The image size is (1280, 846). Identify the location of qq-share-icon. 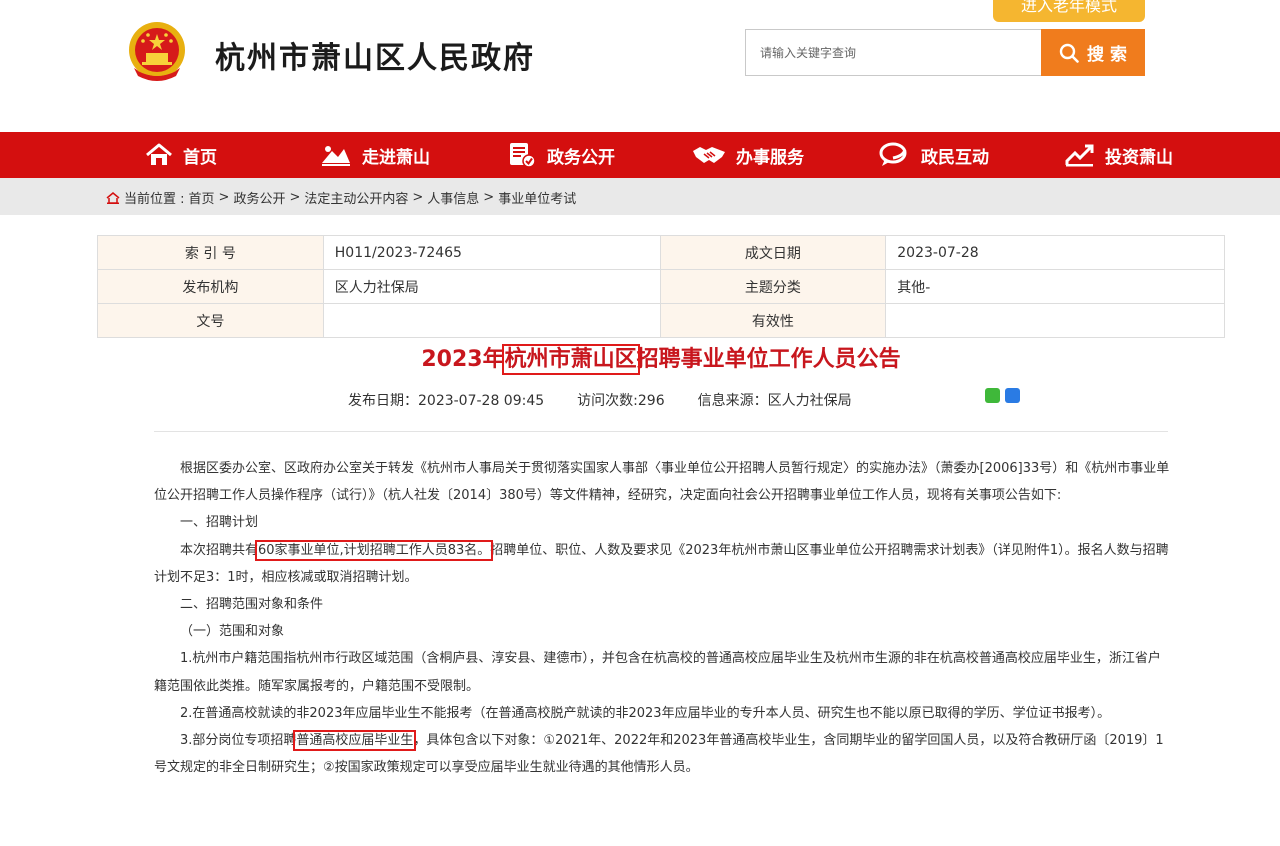
(1012, 395).